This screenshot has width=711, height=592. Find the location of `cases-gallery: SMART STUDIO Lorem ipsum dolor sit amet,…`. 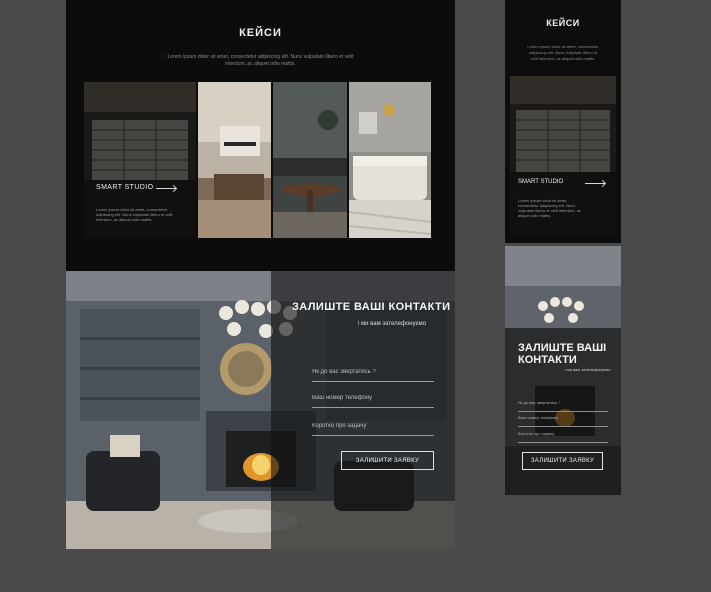

cases-gallery: SMART STUDIO Lorem ipsum dolor sit amet,… is located at coordinates (257, 160).